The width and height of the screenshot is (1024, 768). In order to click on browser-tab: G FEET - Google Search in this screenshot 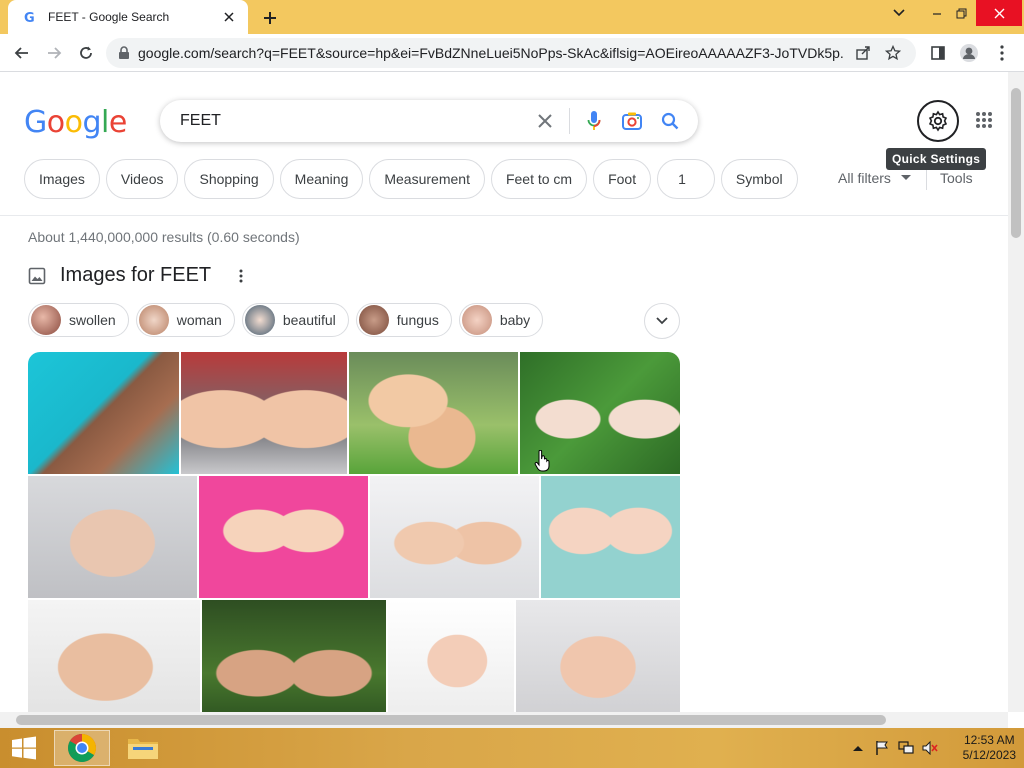, I will do `click(128, 17)`.